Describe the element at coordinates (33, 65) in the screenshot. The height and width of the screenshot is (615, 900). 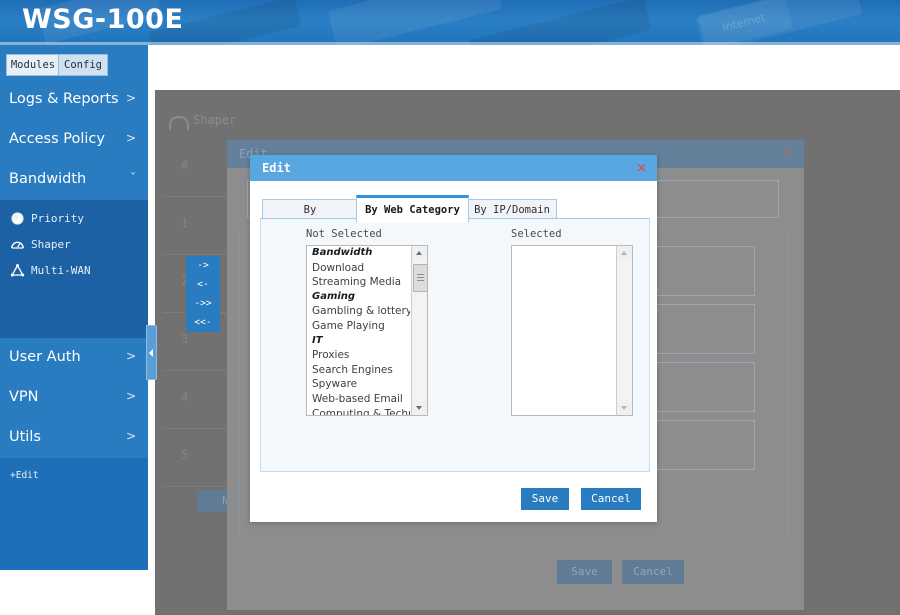
I see `tab-modules: Modules` at that location.